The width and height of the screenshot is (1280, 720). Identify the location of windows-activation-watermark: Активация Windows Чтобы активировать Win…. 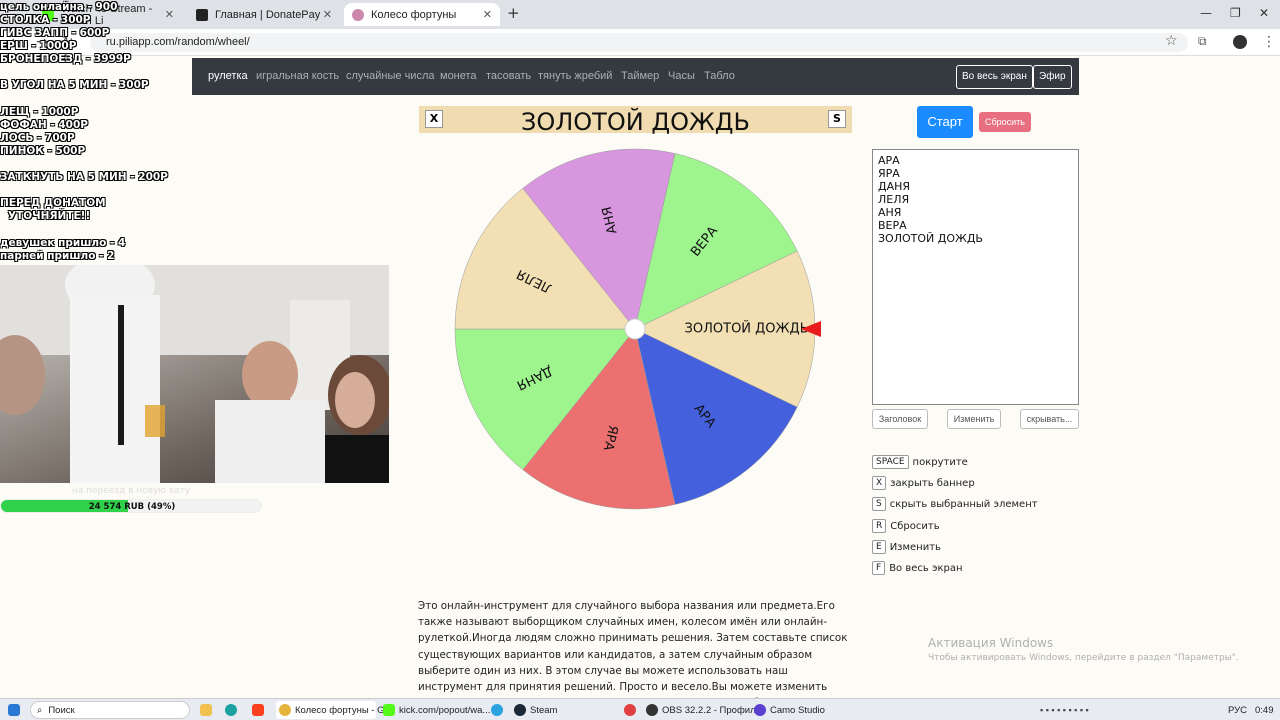
(1083, 649).